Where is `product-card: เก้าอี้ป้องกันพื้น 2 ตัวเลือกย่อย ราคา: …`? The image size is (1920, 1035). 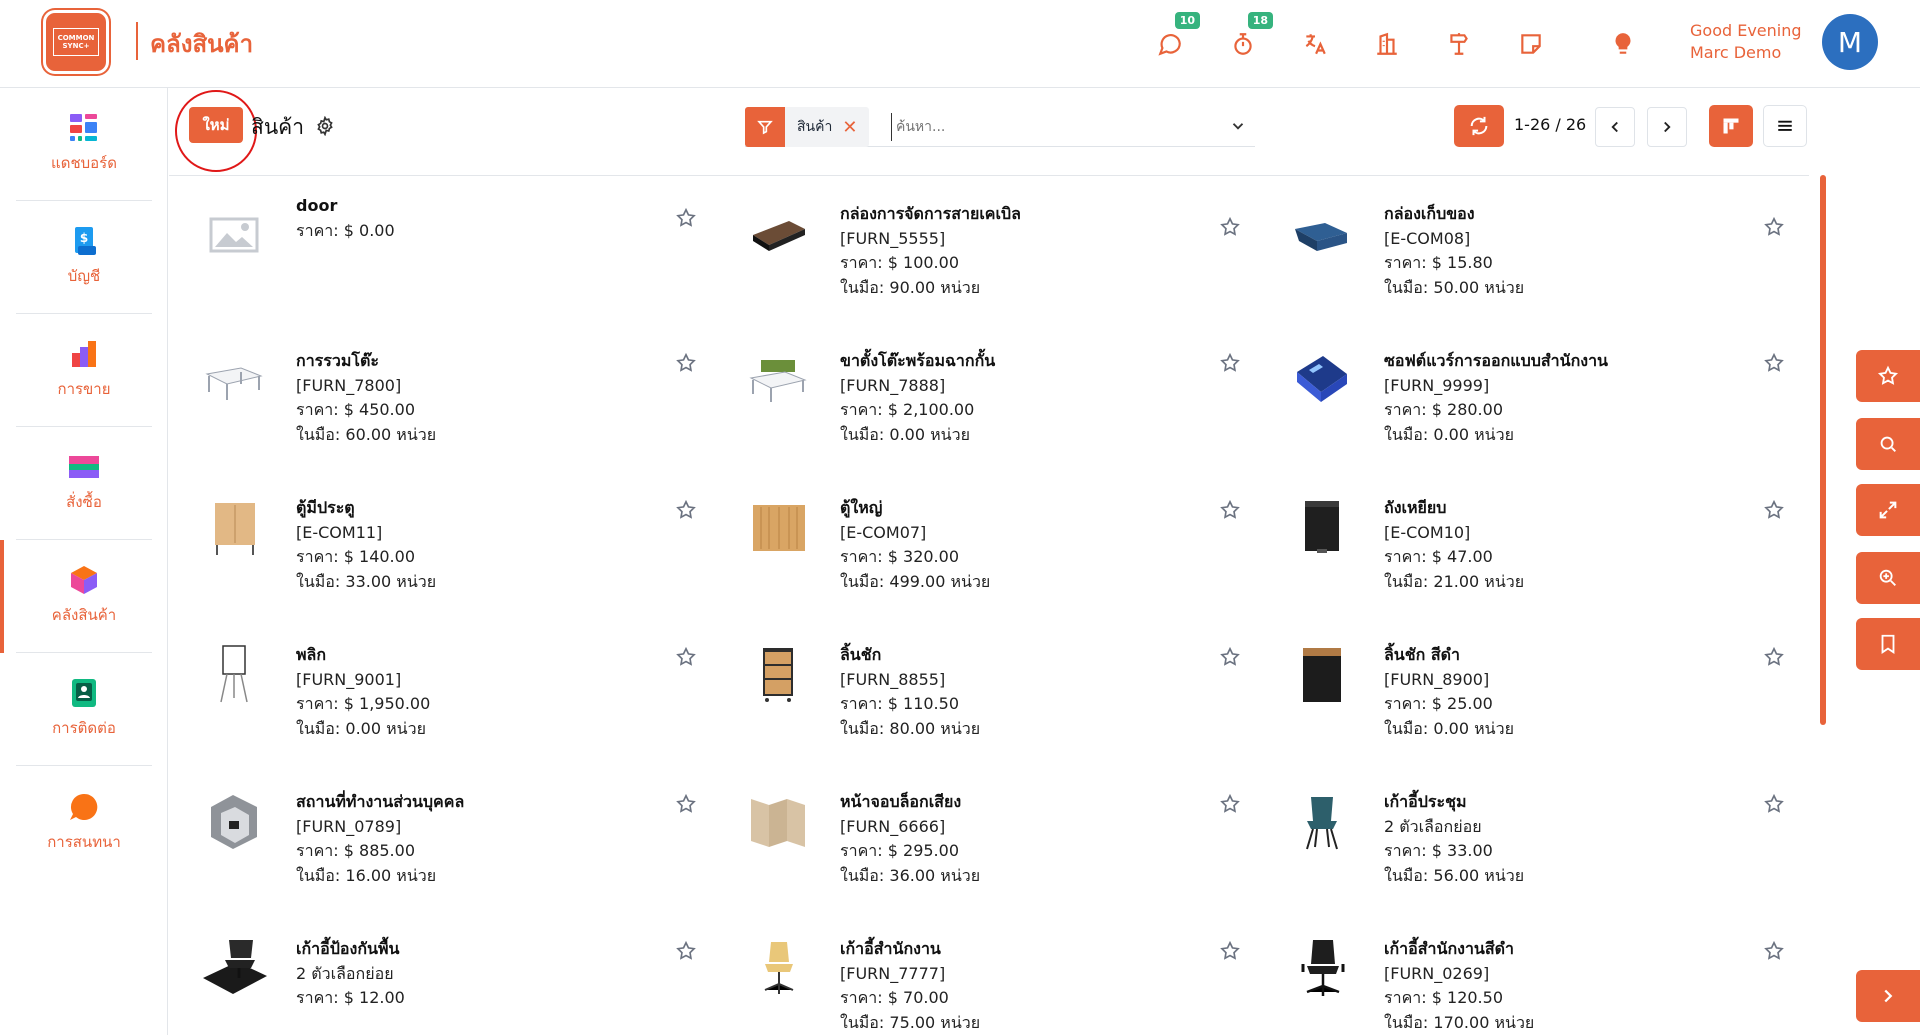 product-card: เก้าอี้ป้องกันพื้น 2 ตัวเลือกย่อย ราคา: … is located at coordinates (441, 973).